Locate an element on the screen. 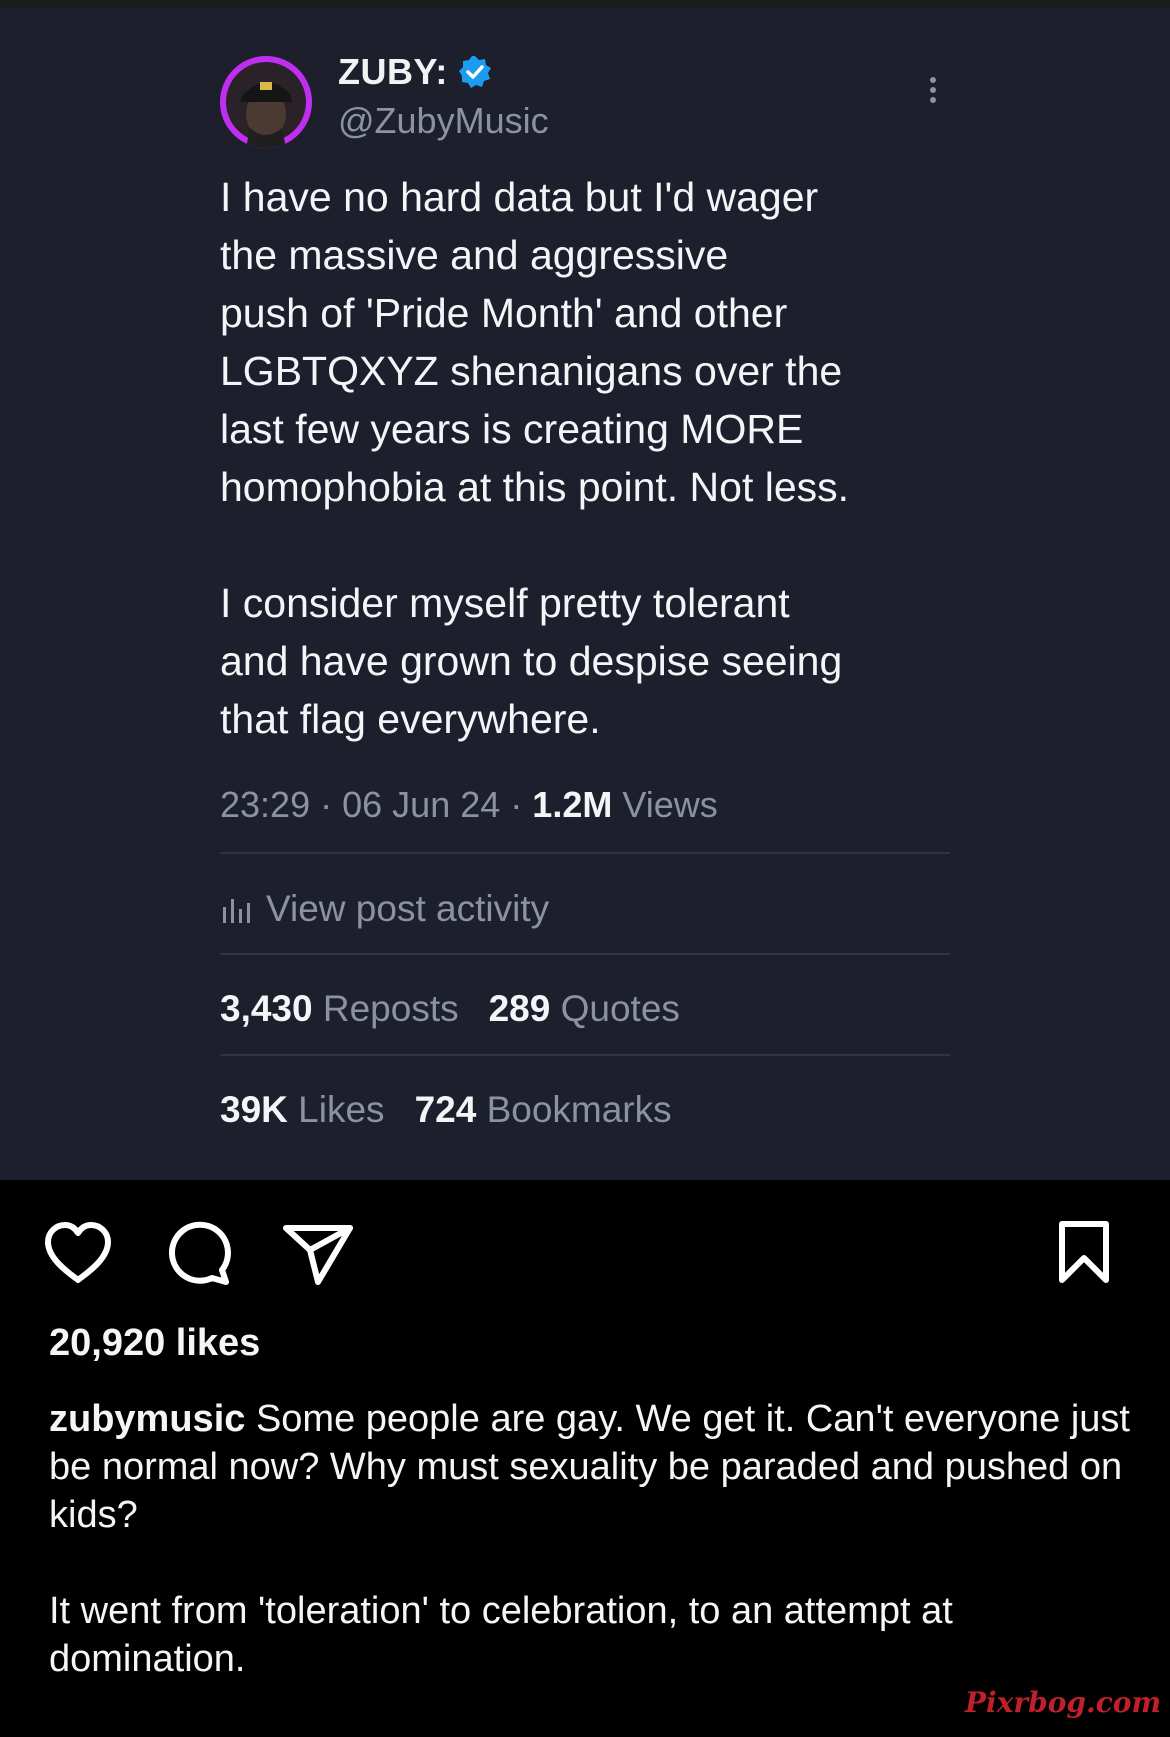 Image resolution: width=1170 pixels, height=1737 pixels. top-bar is located at coordinates (585, 4).